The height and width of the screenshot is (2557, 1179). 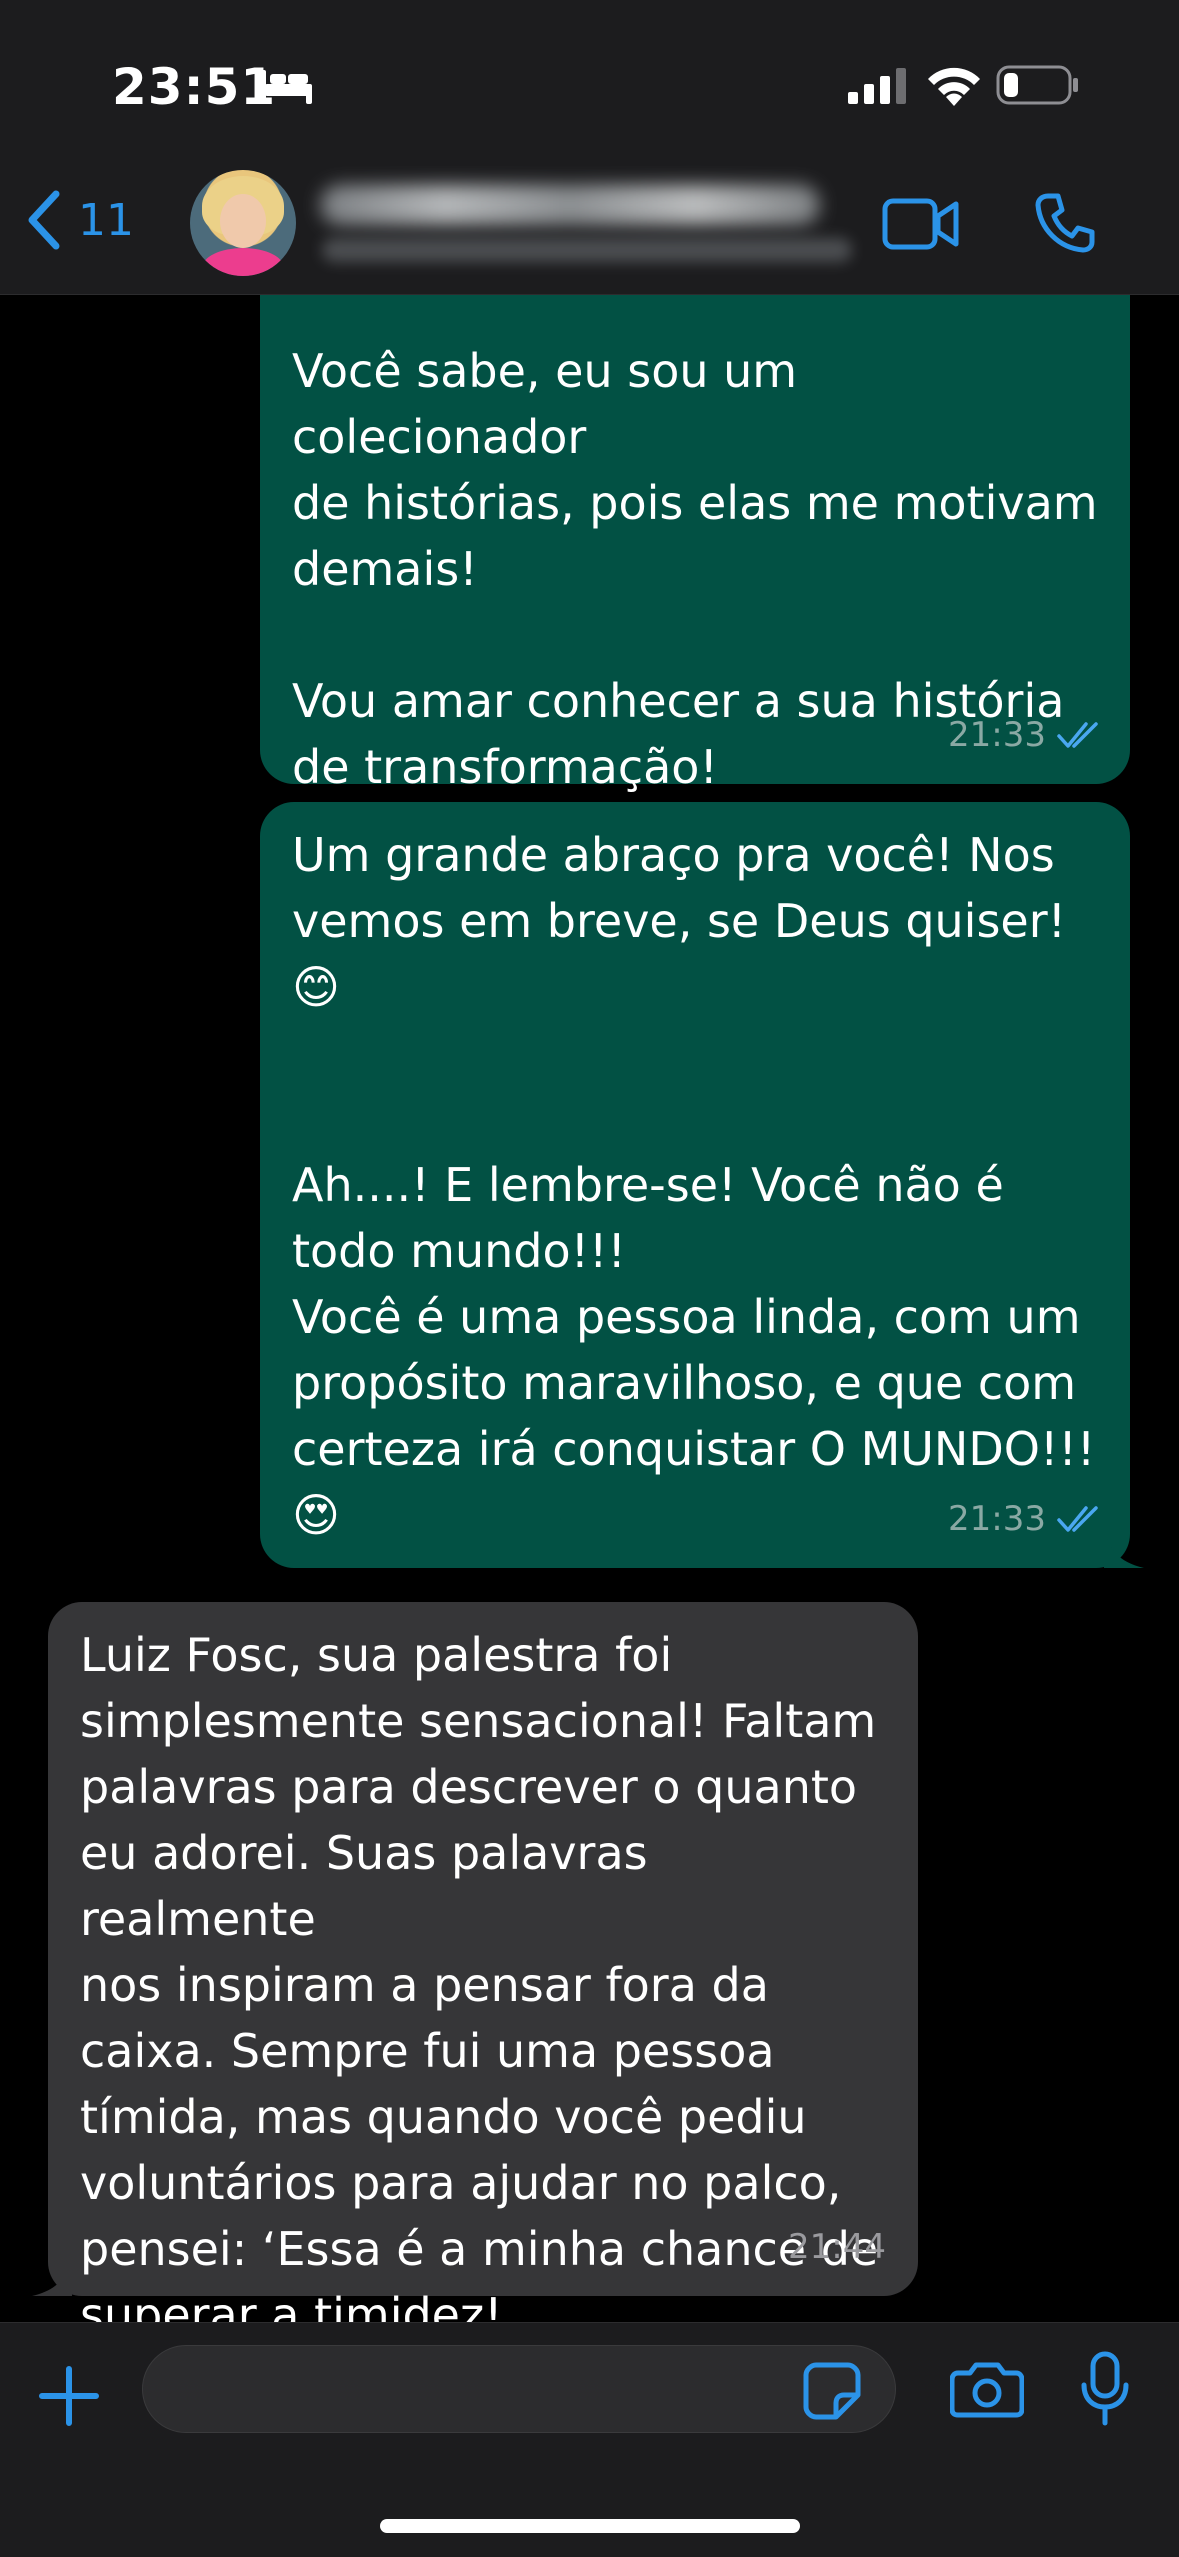 I want to click on camera-icon, so click(x=987, y=2389).